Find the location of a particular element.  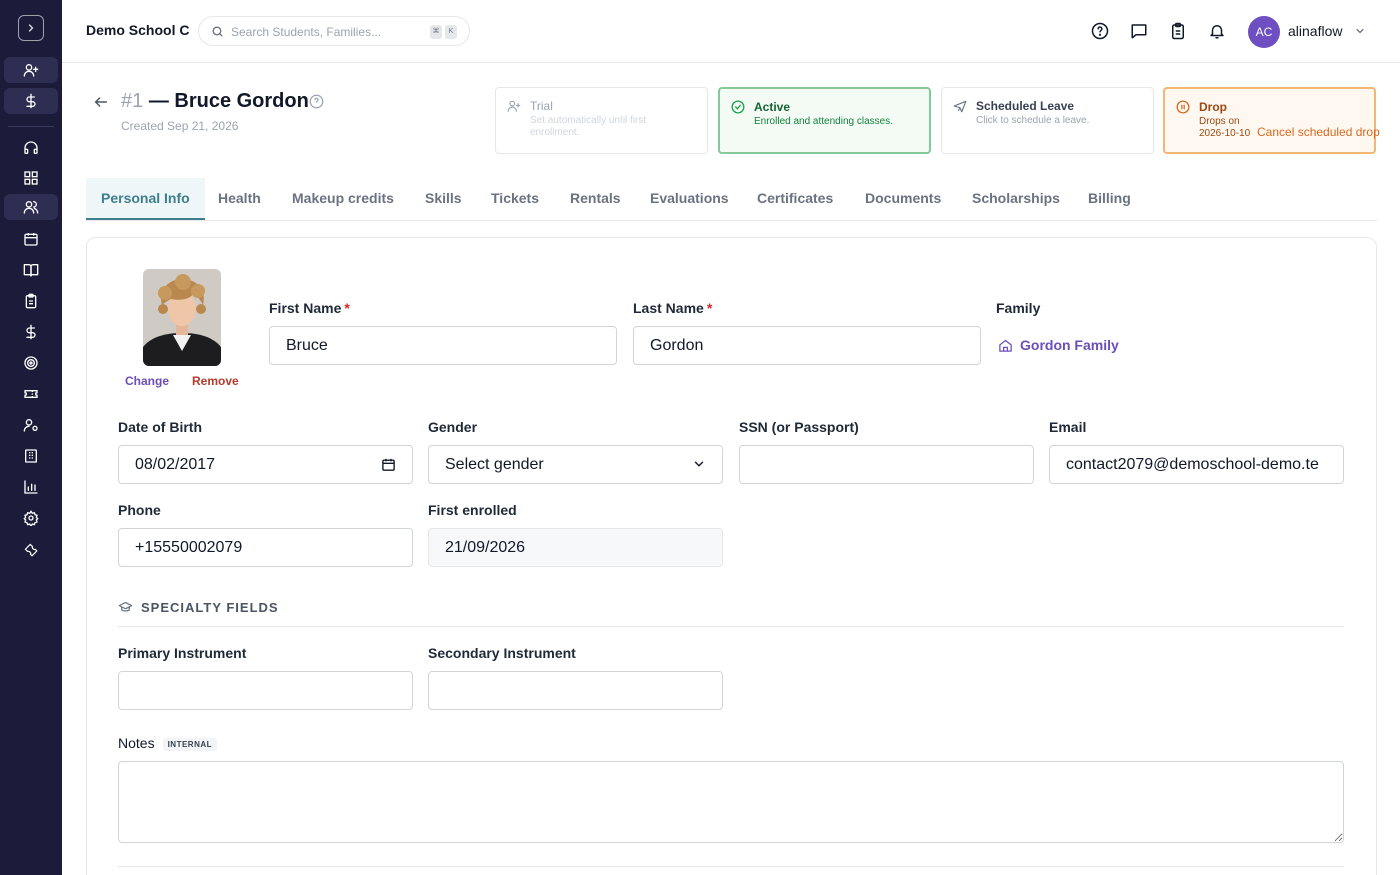

specialty-divider is located at coordinates (731, 626).